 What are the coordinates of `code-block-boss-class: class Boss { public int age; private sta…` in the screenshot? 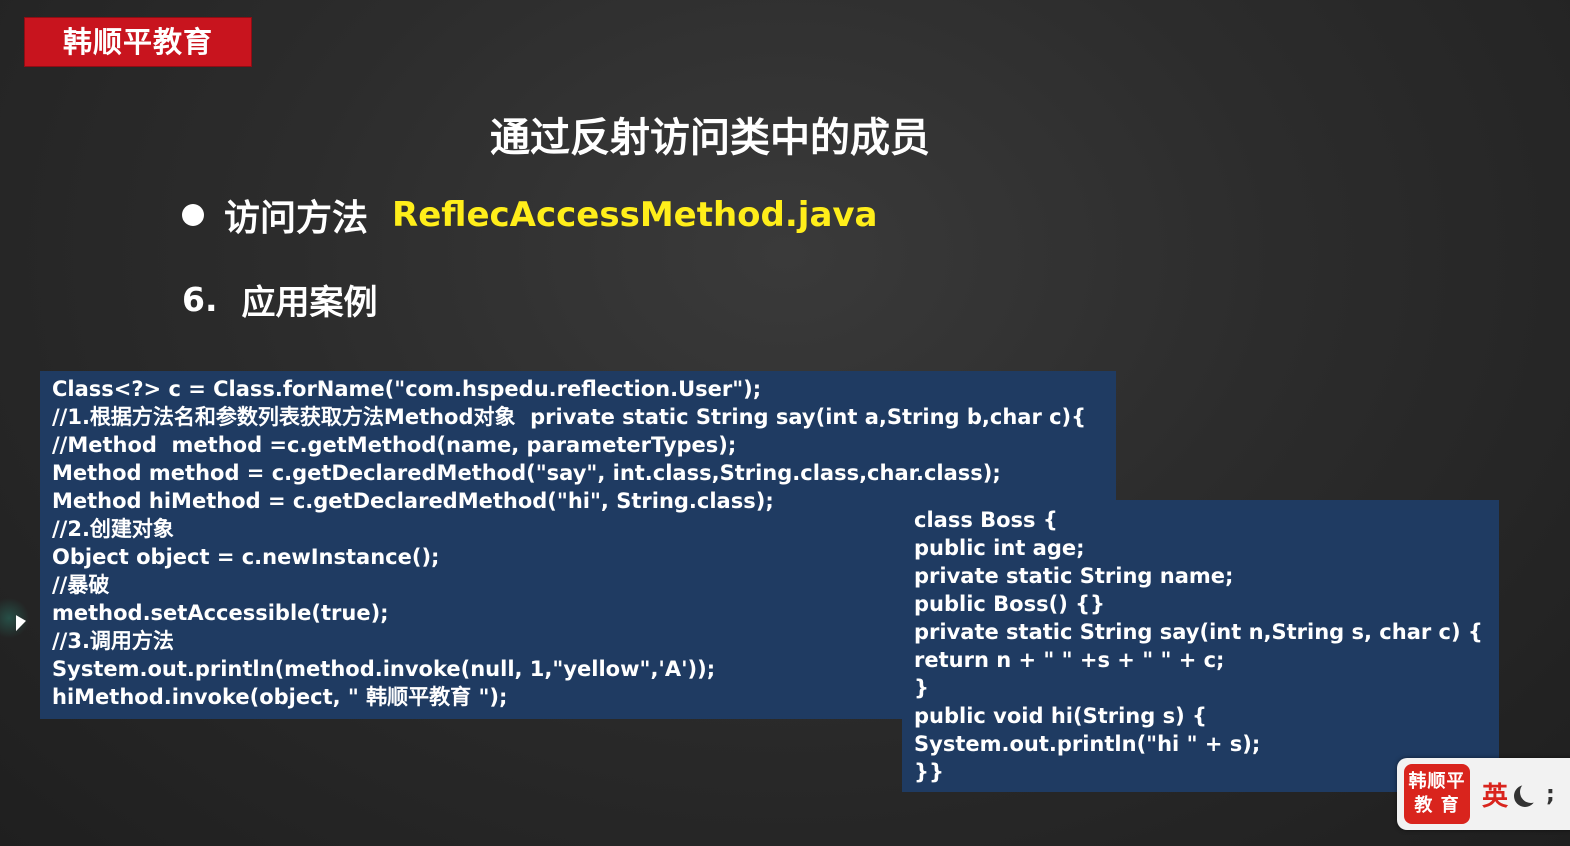 It's located at (1200, 646).